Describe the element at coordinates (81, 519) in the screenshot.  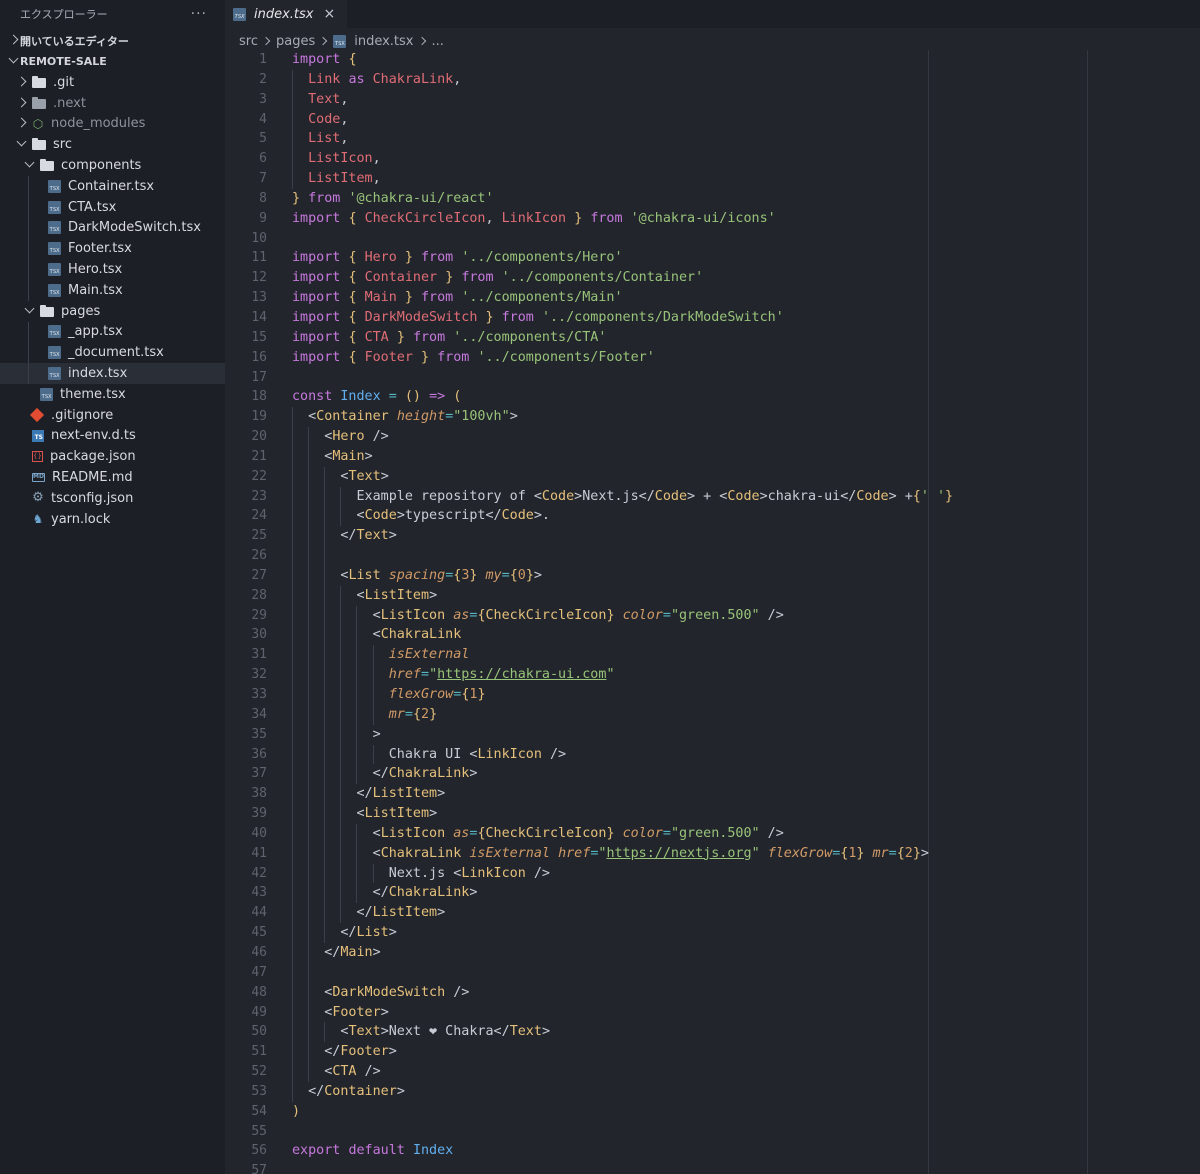
I see `tree-item-label: yarn.lock` at that location.